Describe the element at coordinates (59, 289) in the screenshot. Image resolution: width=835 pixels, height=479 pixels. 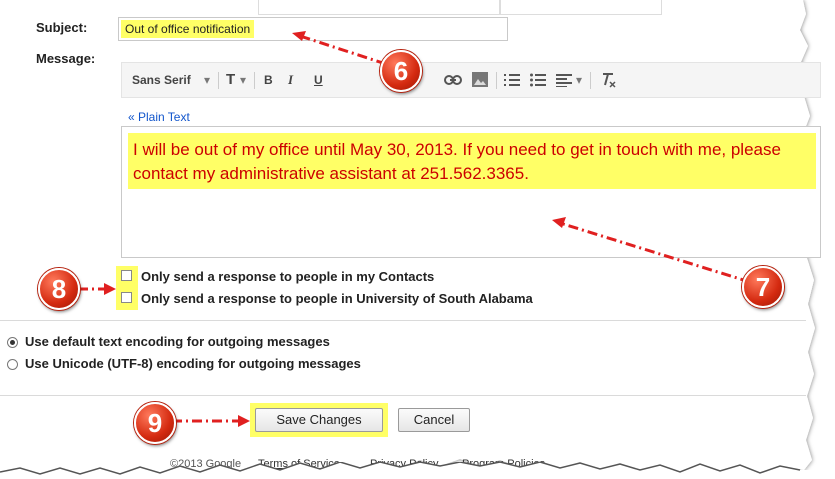
I see `callout-8-badge: 8` at that location.